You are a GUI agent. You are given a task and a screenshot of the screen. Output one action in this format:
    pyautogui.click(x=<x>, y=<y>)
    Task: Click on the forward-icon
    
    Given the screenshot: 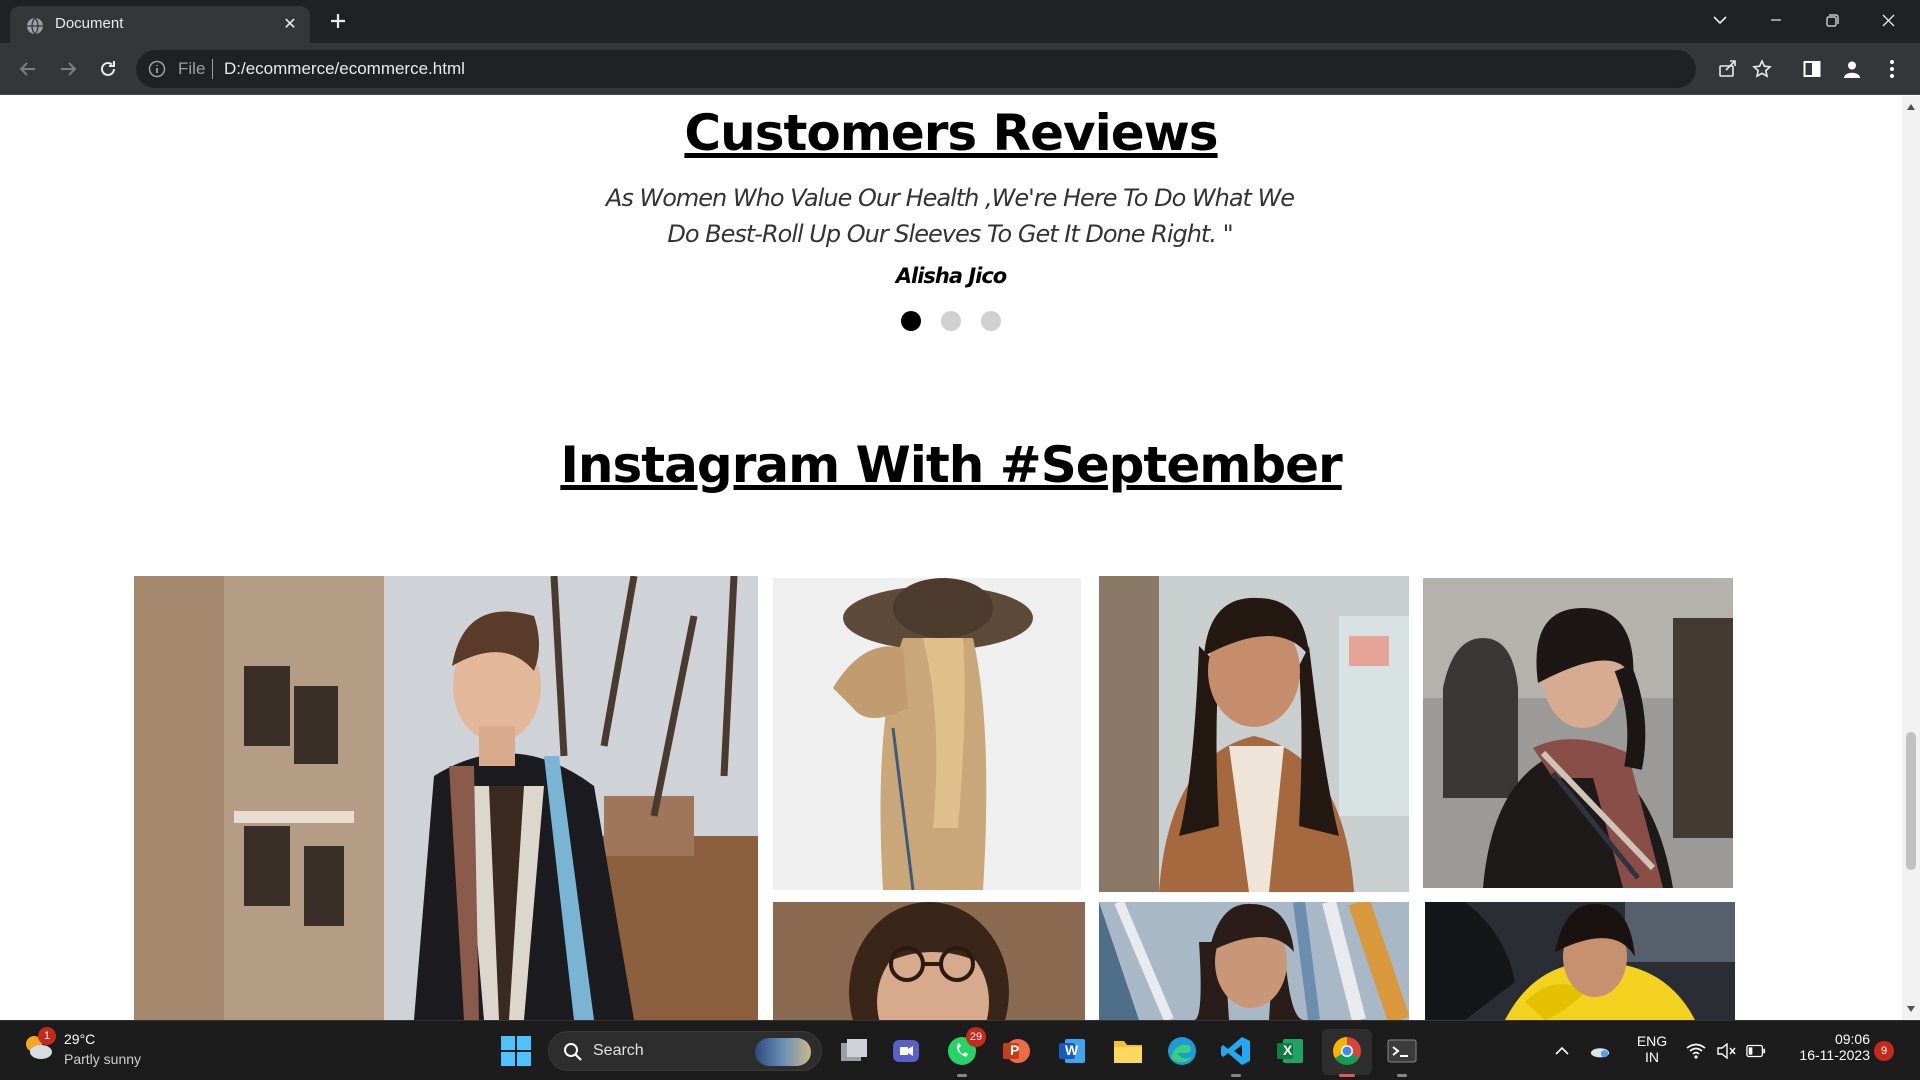 What is the action you would take?
    pyautogui.click(x=69, y=69)
    